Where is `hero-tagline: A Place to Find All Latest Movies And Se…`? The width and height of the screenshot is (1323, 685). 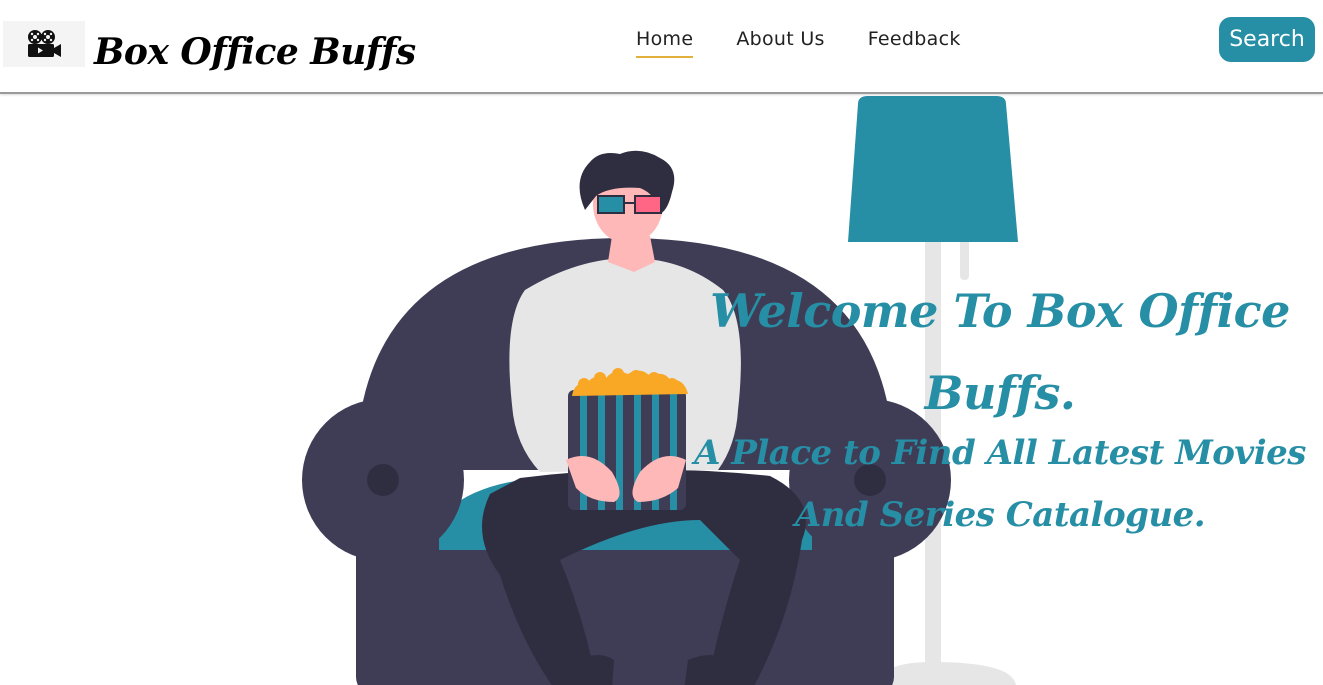 hero-tagline: A Place to Find All Latest Movies And Se… is located at coordinates (1000, 484).